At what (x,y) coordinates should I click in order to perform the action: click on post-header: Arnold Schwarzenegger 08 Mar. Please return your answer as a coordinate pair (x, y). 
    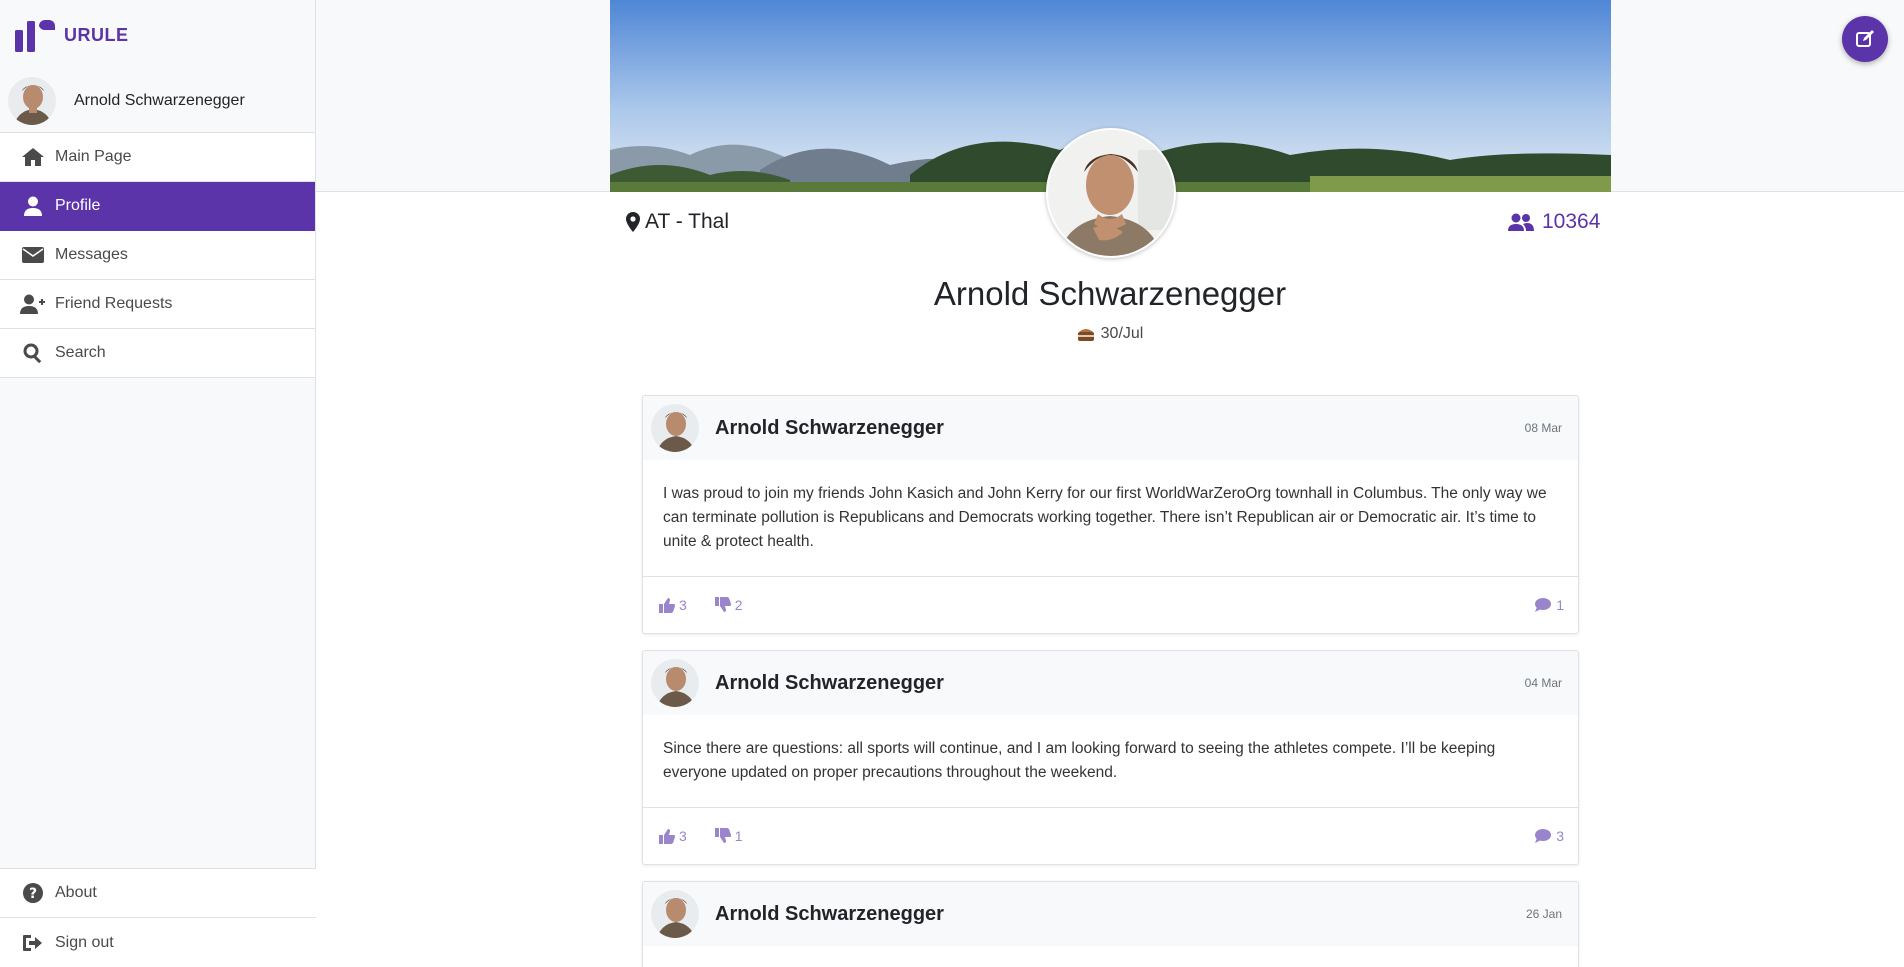
    Looking at the image, I should click on (1110, 428).